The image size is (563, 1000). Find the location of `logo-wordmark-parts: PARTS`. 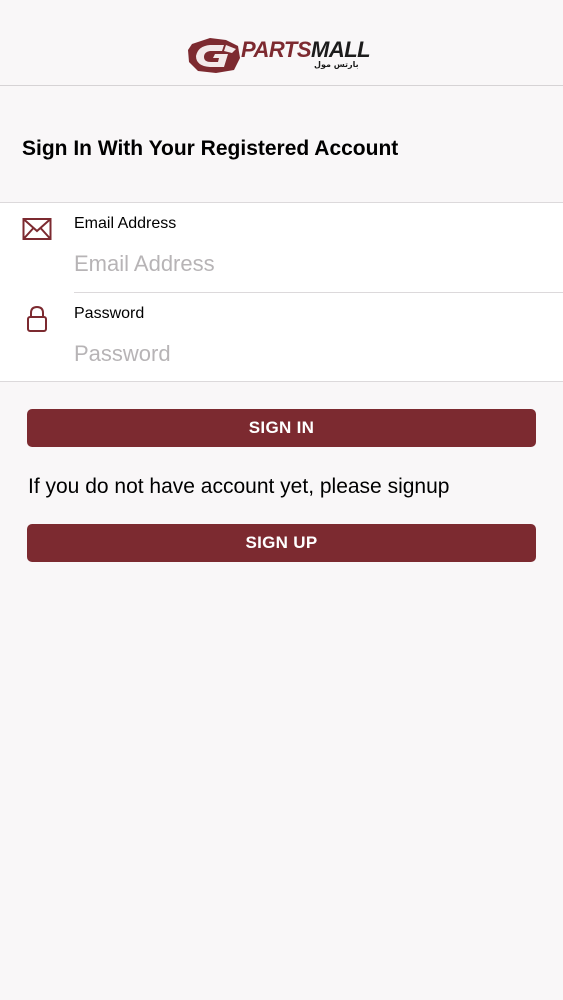

logo-wordmark-parts: PARTS is located at coordinates (276, 49).